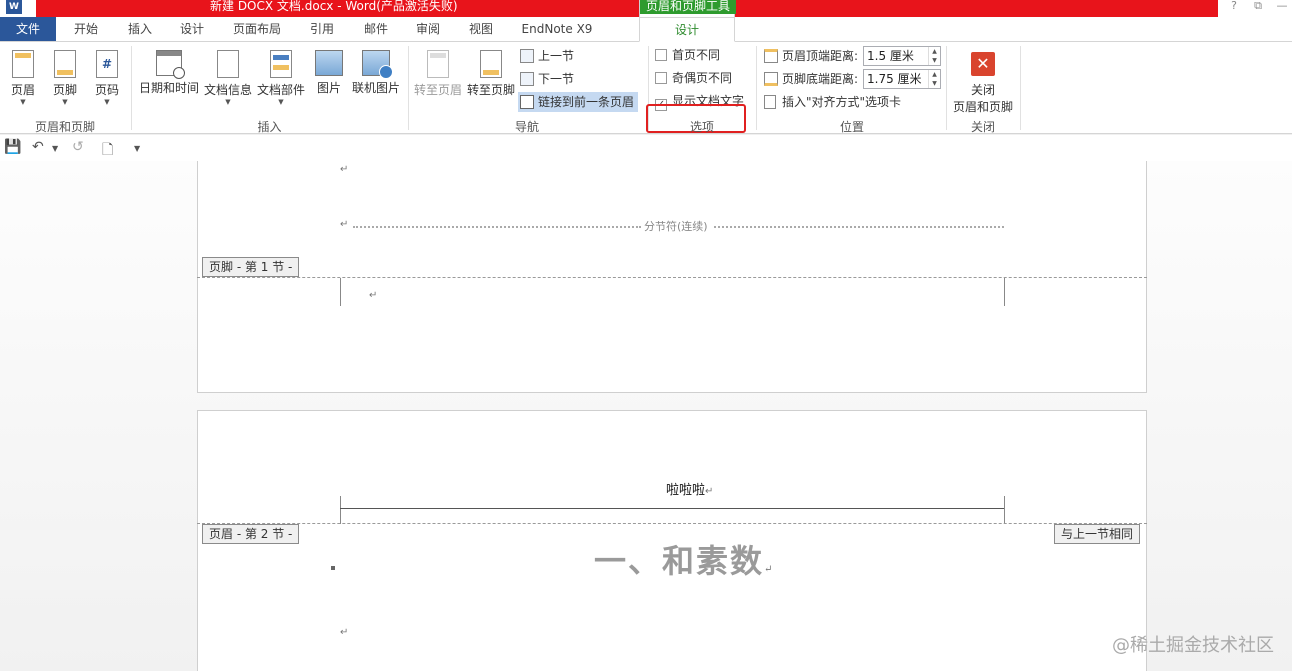  Describe the element at coordinates (12, 147) in the screenshot. I see `save-icon: 💾` at that location.